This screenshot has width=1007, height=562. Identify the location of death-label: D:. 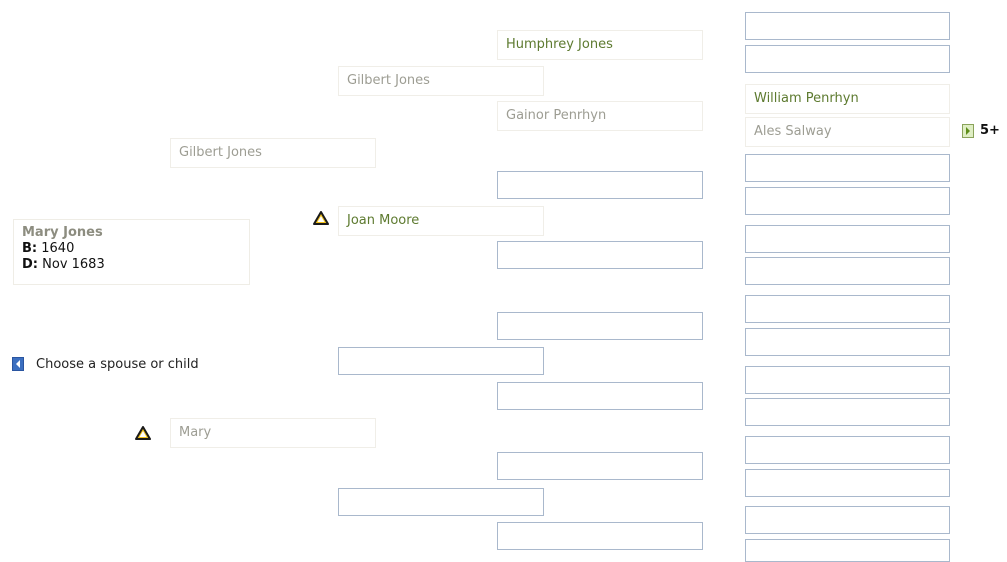
(30, 264).